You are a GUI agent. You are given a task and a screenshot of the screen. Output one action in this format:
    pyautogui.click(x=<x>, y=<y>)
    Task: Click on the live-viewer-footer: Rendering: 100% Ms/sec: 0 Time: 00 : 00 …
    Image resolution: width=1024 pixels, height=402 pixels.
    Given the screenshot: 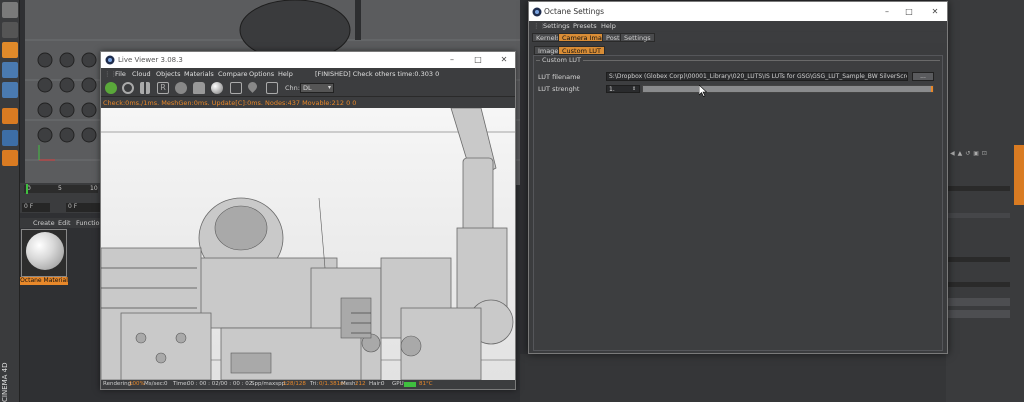 What is the action you would take?
    pyautogui.click(x=308, y=384)
    